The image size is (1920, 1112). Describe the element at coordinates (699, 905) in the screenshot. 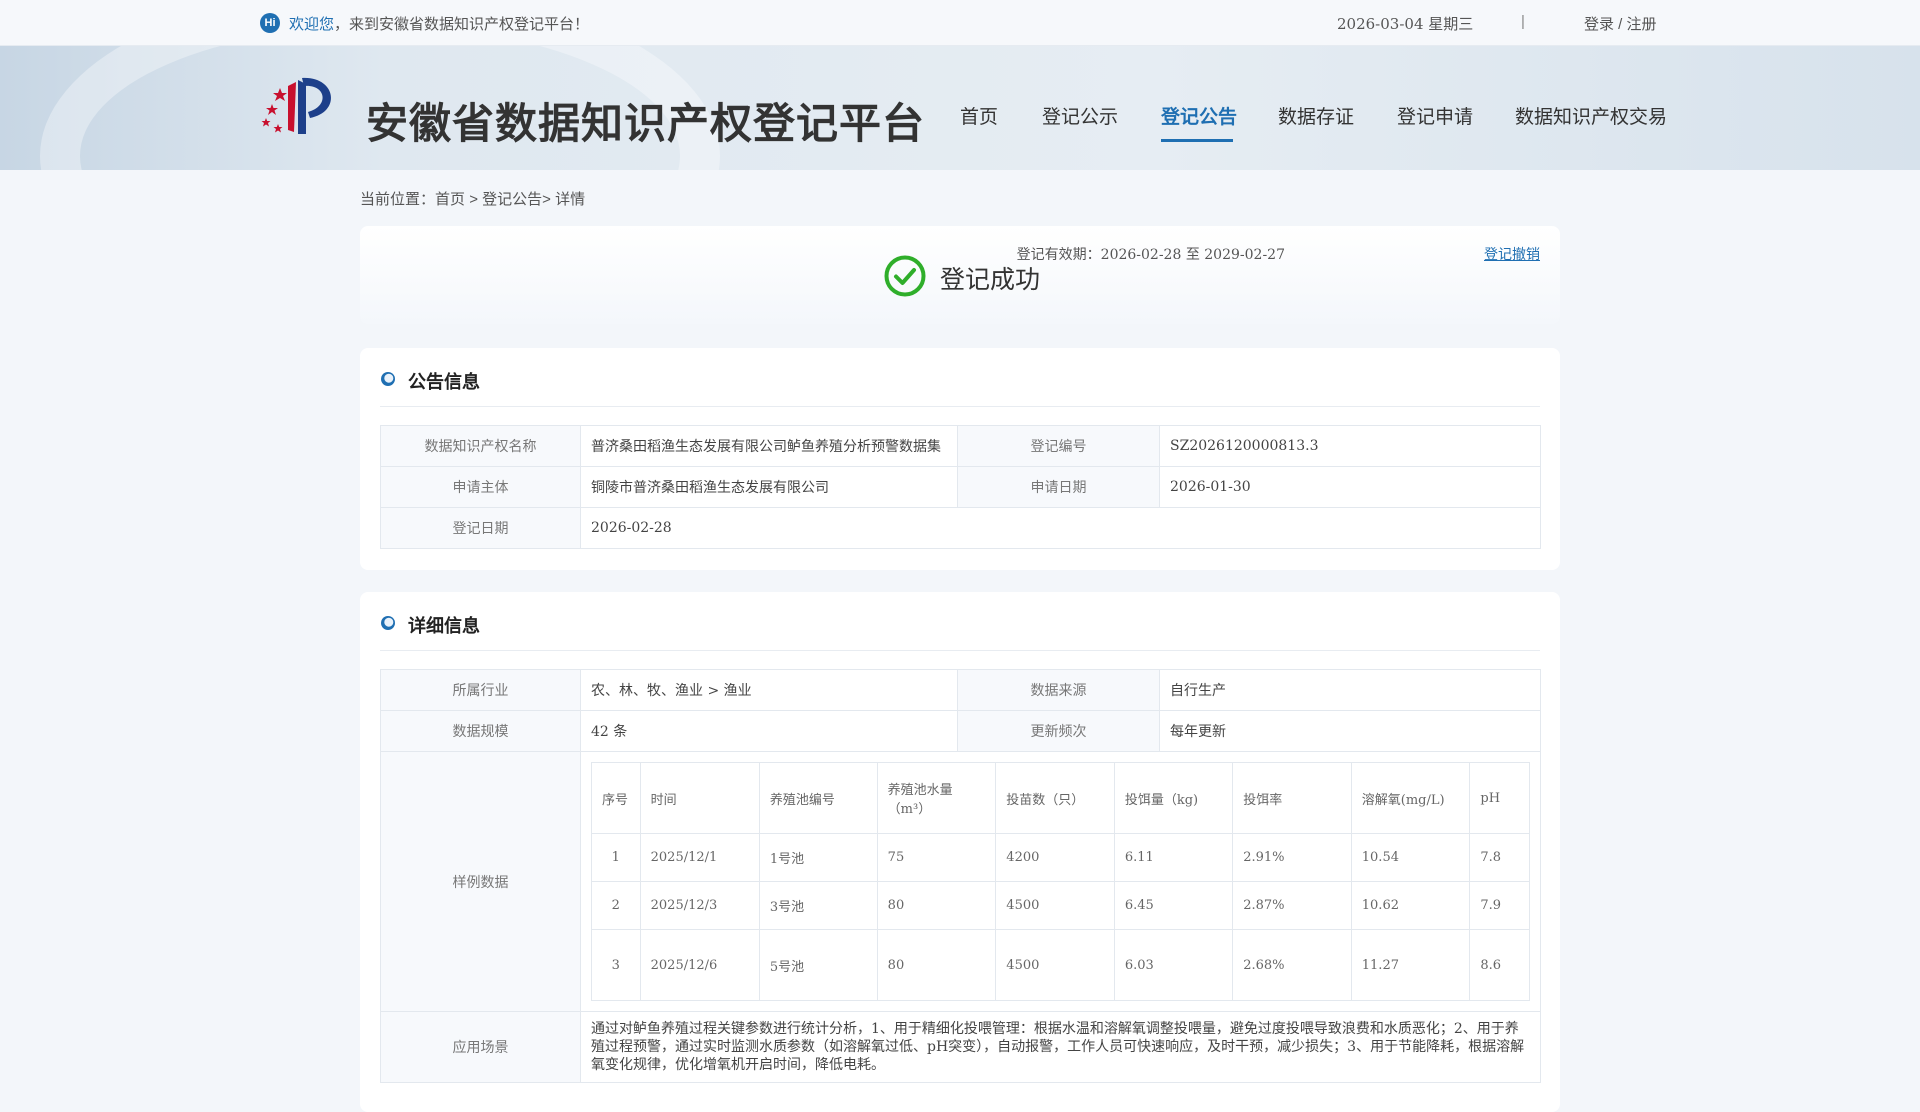

I see `sample-cell: 2025/12/3` at that location.